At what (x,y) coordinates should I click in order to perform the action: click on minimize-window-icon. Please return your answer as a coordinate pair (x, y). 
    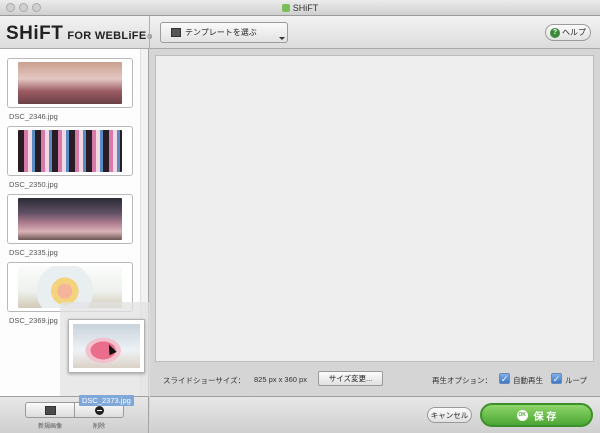
    Looking at the image, I should click on (23, 7).